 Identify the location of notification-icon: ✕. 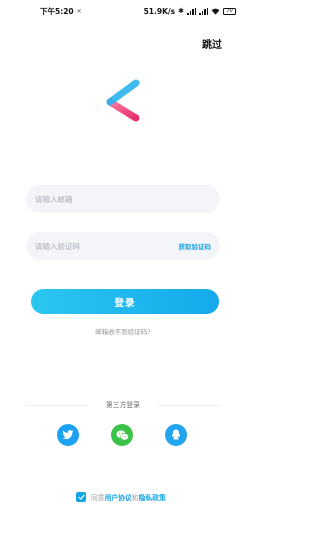
(79, 11).